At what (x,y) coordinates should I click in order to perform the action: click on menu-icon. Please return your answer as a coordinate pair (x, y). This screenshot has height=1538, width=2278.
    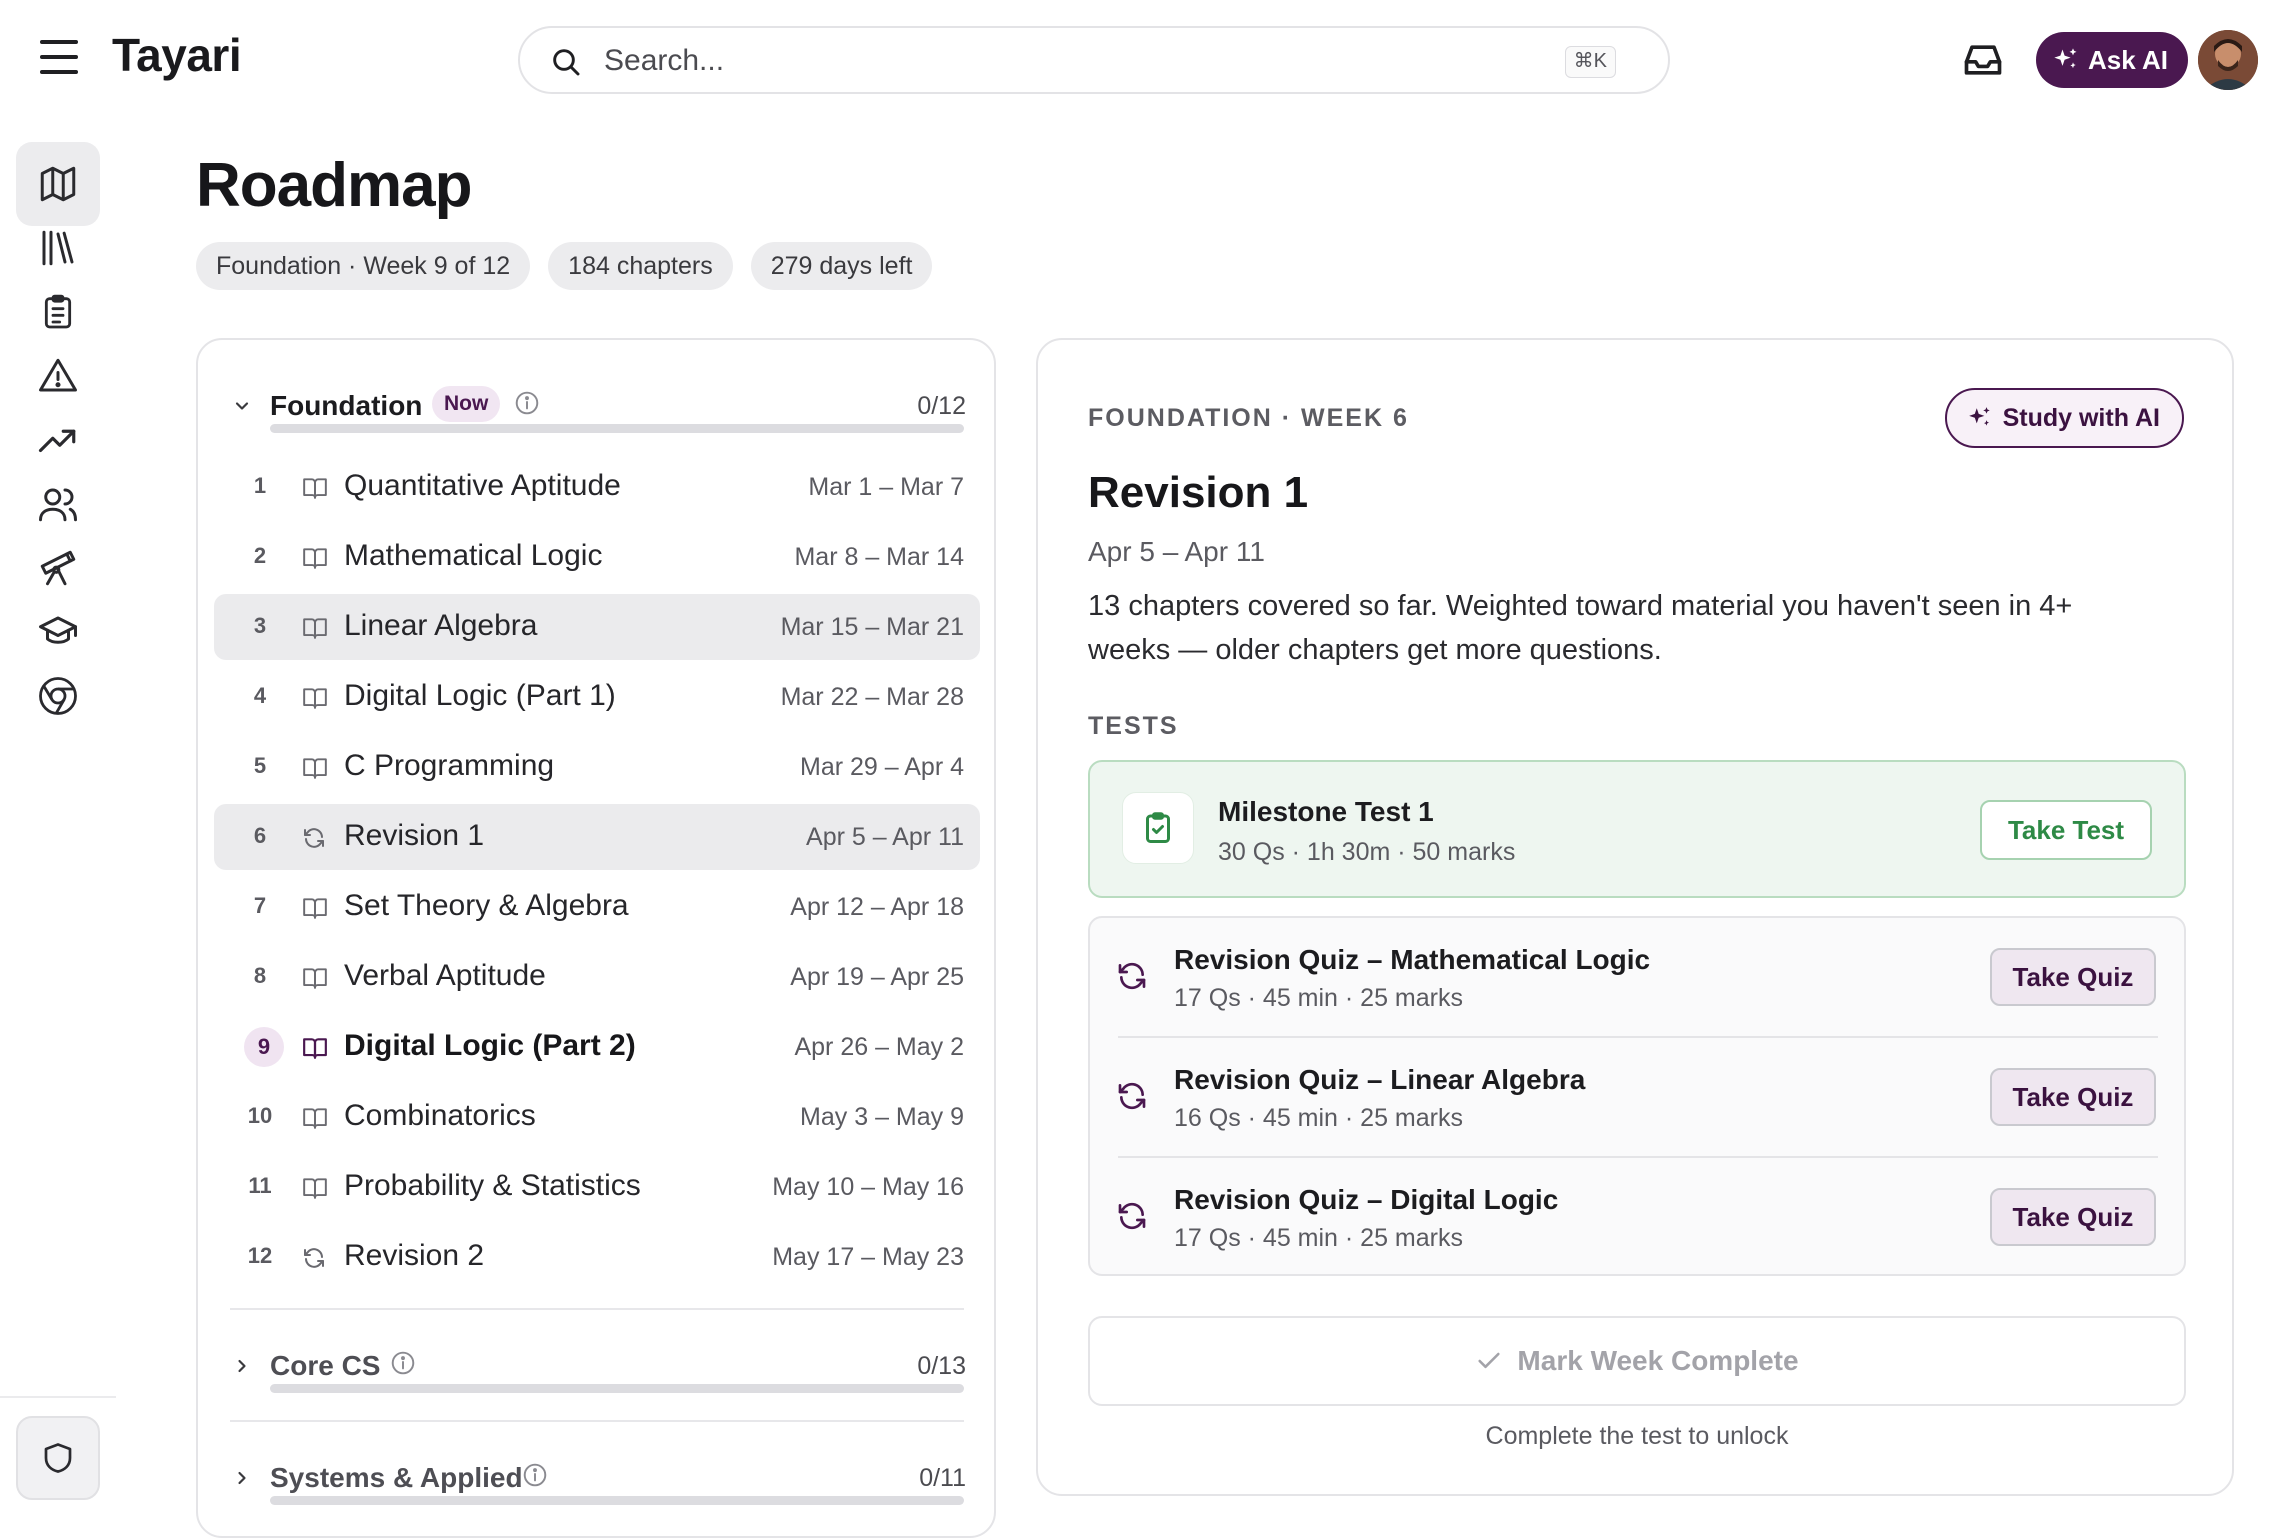
    Looking at the image, I should click on (59, 57).